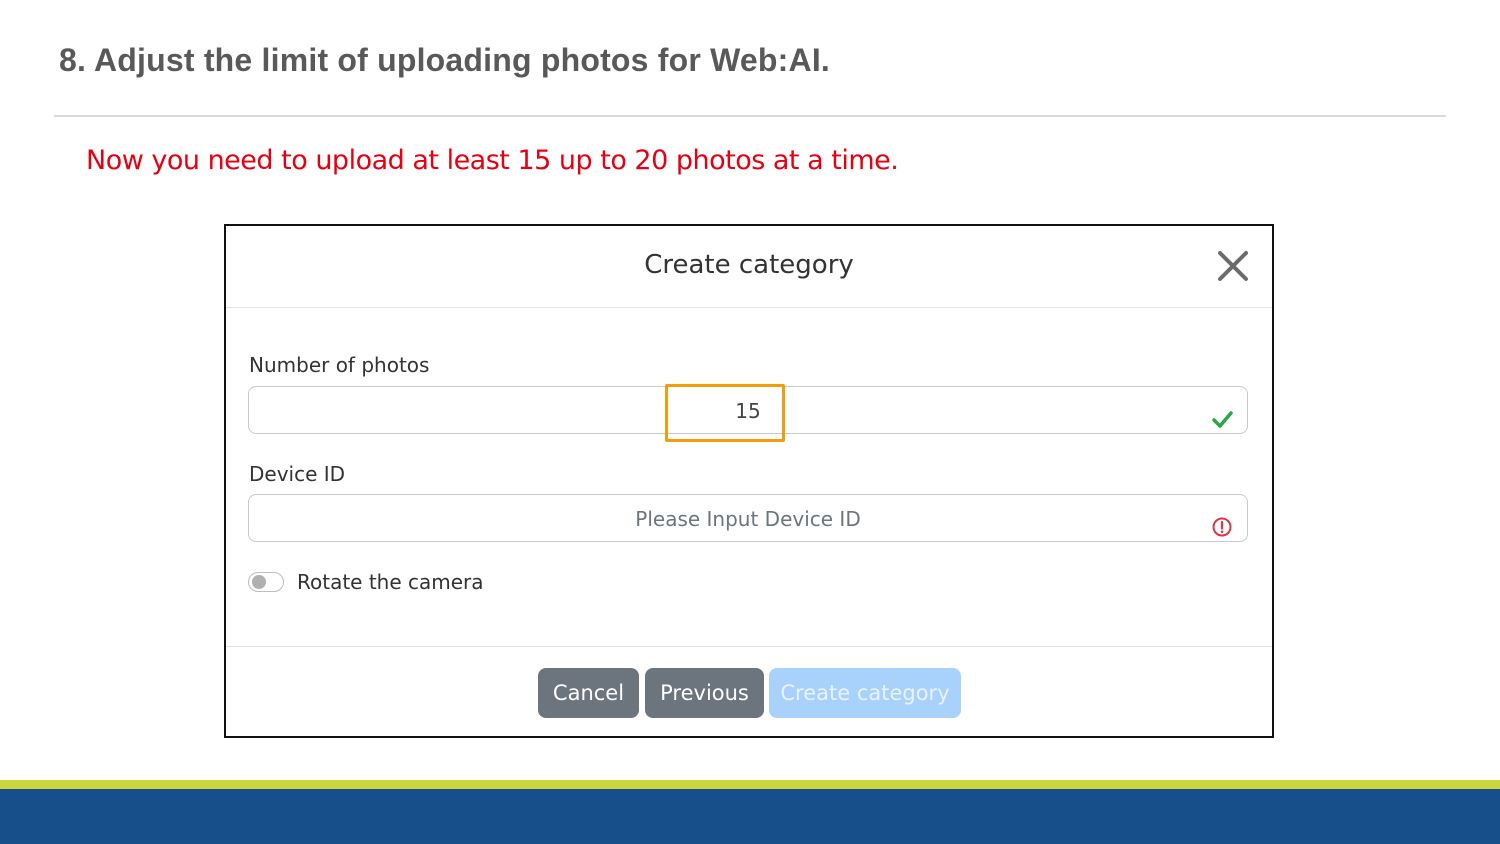 The width and height of the screenshot is (1500, 844). What do you see at coordinates (704, 693) in the screenshot?
I see `previous-button: Previous` at bounding box center [704, 693].